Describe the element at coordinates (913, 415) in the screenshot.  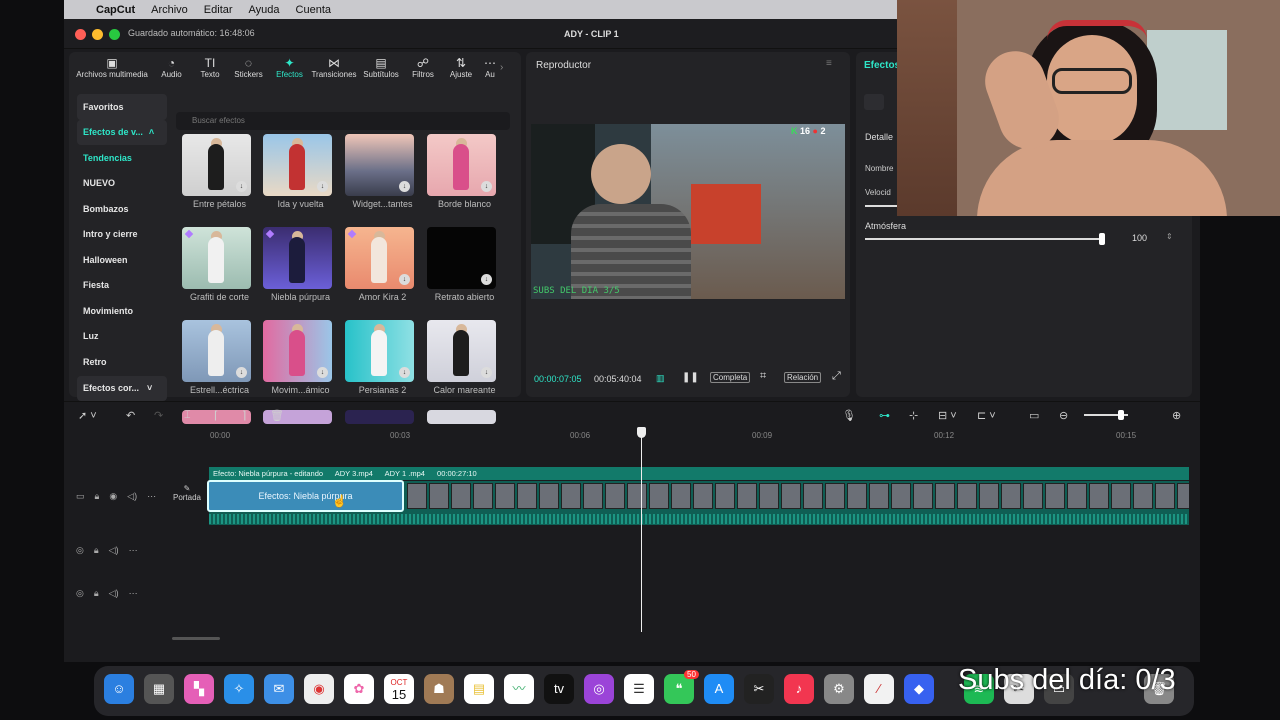
I see `link-icon: ⊹` at that location.